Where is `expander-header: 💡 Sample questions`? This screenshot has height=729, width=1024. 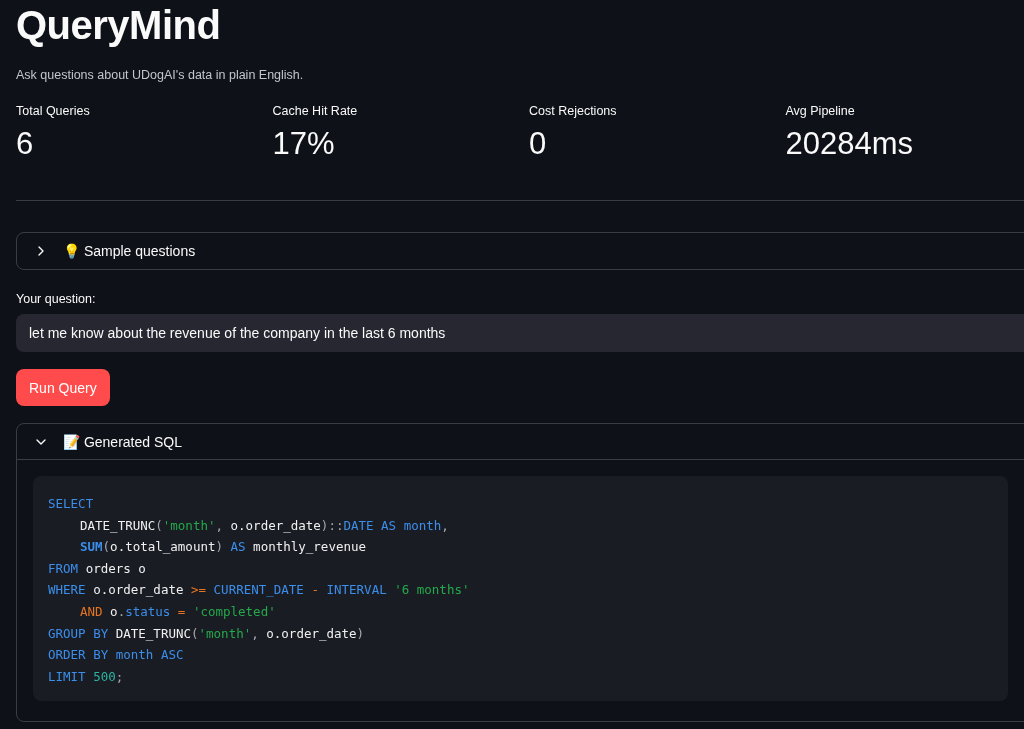
expander-header: 💡 Sample questions is located at coordinates (520, 251).